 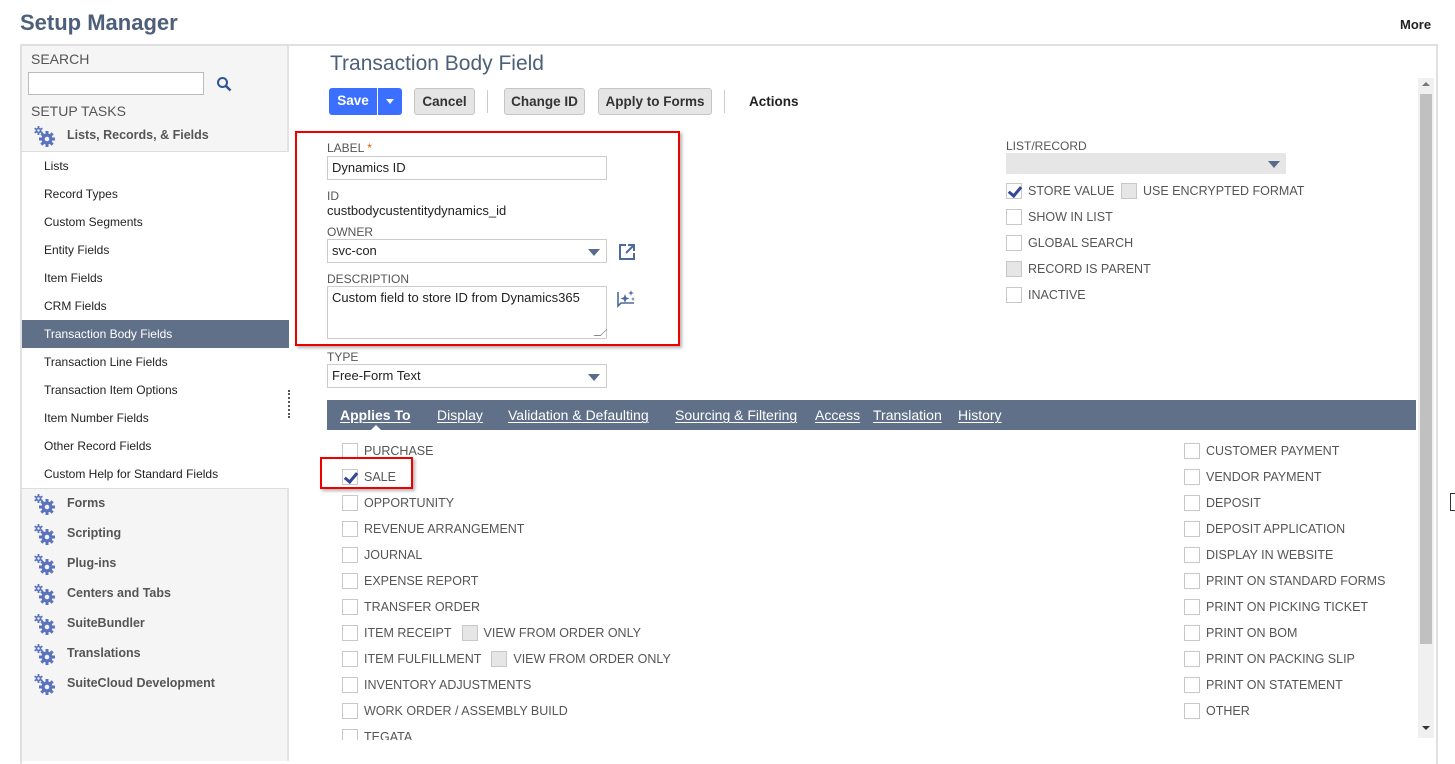 What do you see at coordinates (1274, 164) in the screenshot?
I see `chevron-down-icon` at bounding box center [1274, 164].